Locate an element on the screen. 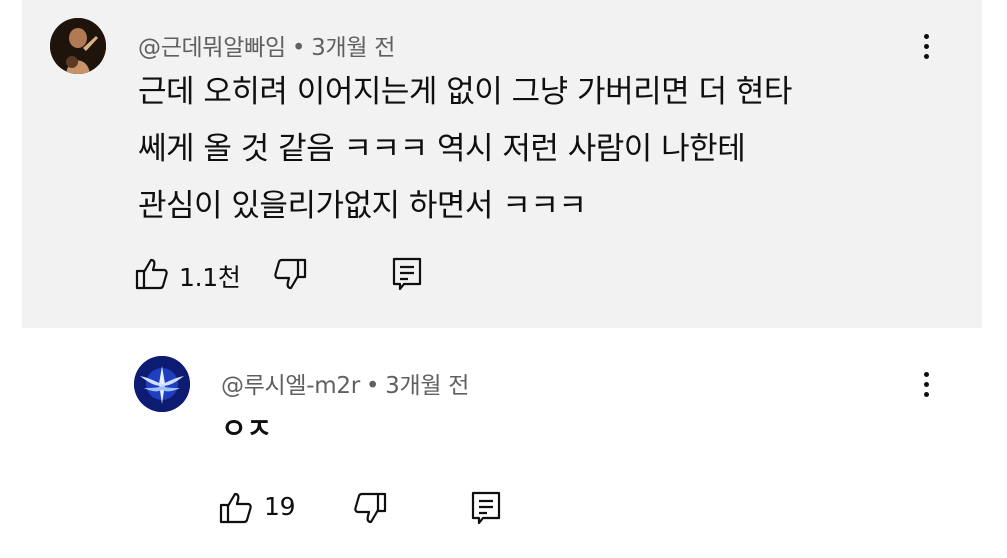 The width and height of the screenshot is (1007, 558). author-handle: @루시엘-m2r is located at coordinates (290, 386).